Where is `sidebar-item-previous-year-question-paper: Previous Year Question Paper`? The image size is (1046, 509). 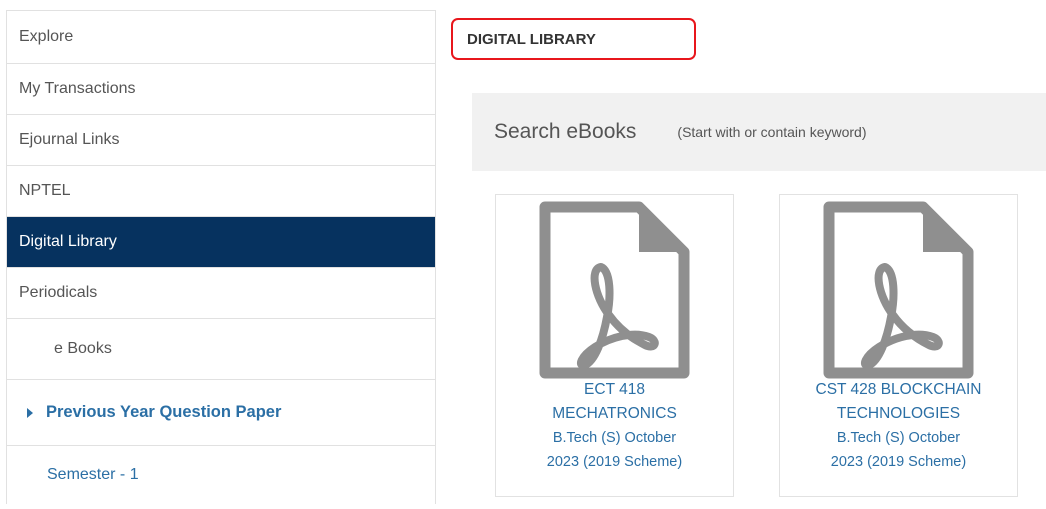
sidebar-item-previous-year-question-paper: Previous Year Question Paper is located at coordinates (221, 413).